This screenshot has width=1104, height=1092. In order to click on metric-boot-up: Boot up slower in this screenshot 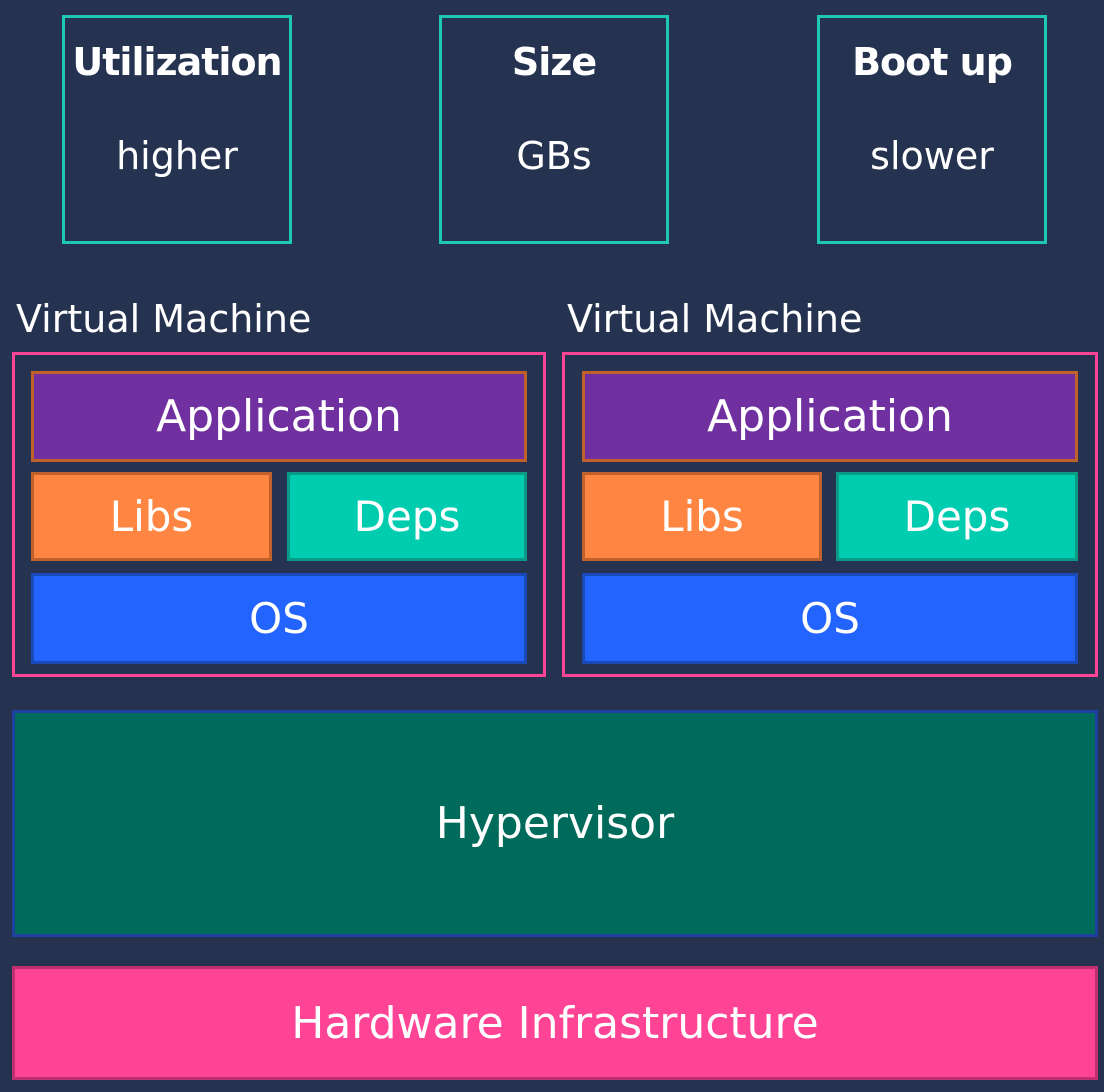, I will do `click(932, 129)`.